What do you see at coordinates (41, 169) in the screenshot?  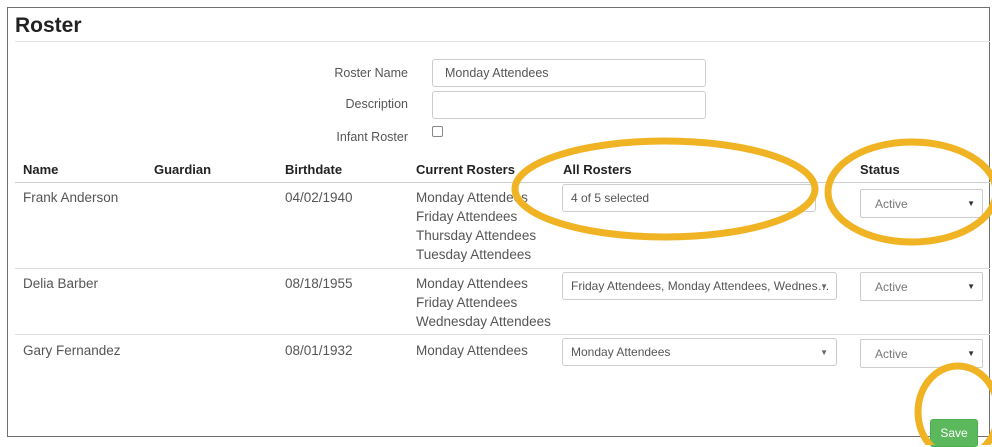 I see `header-name: Name` at bounding box center [41, 169].